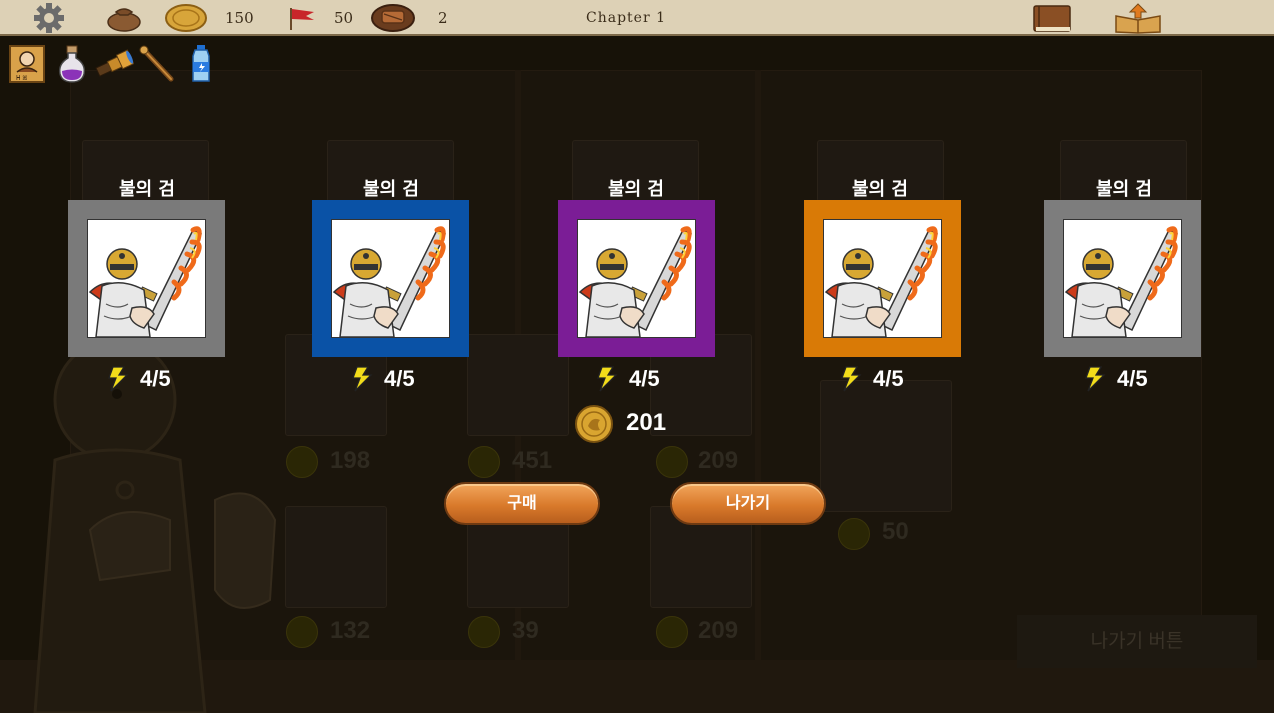 The width and height of the screenshot is (1274, 713). What do you see at coordinates (21, 78) in the screenshot?
I see `svg-text: ᕼ ꕤ` at bounding box center [21, 78].